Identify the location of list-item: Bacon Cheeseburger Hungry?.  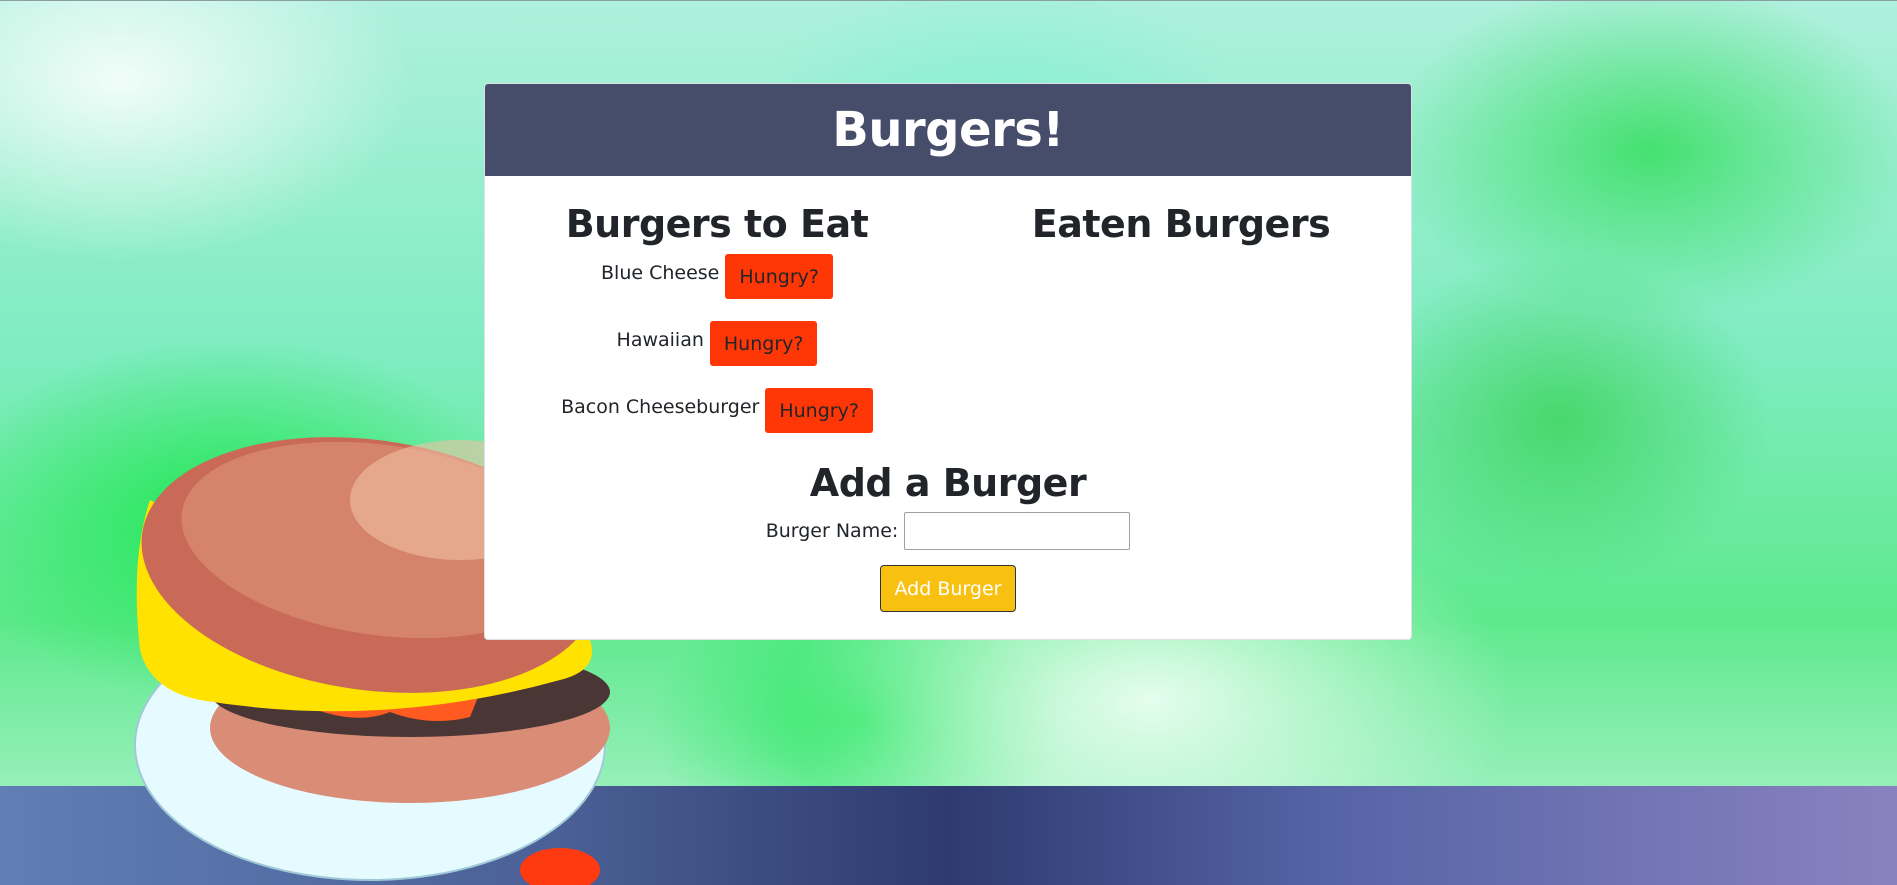
(717, 421).